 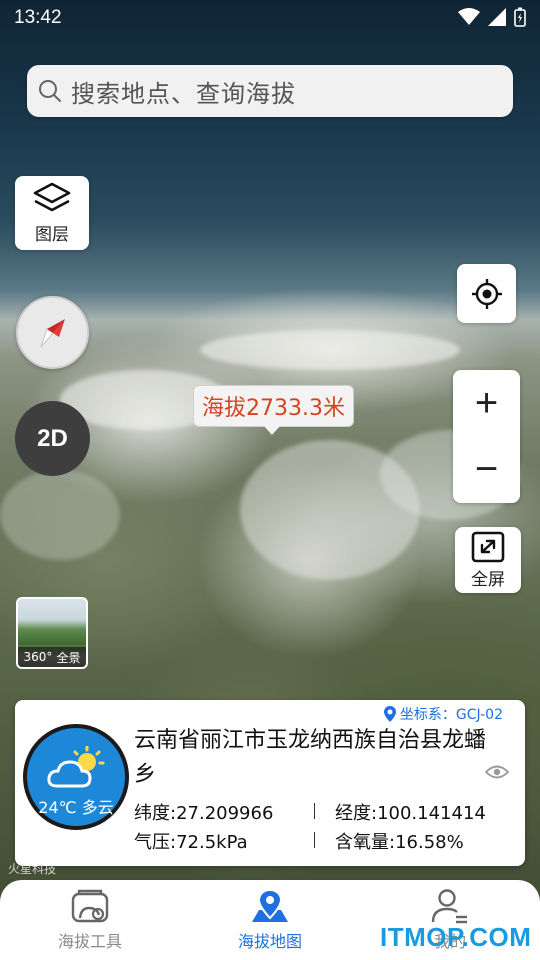 I want to click on profile-icon, so click(x=449, y=906).